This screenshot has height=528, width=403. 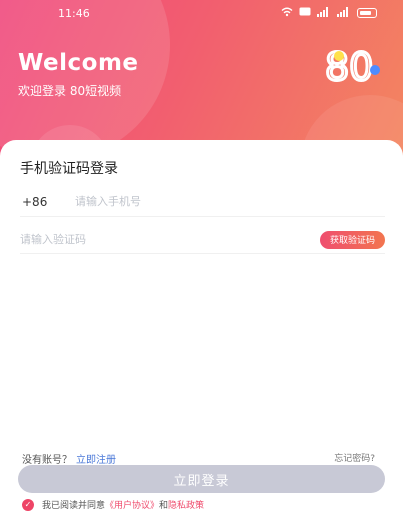 I want to click on verification-code-input, so click(x=130, y=239).